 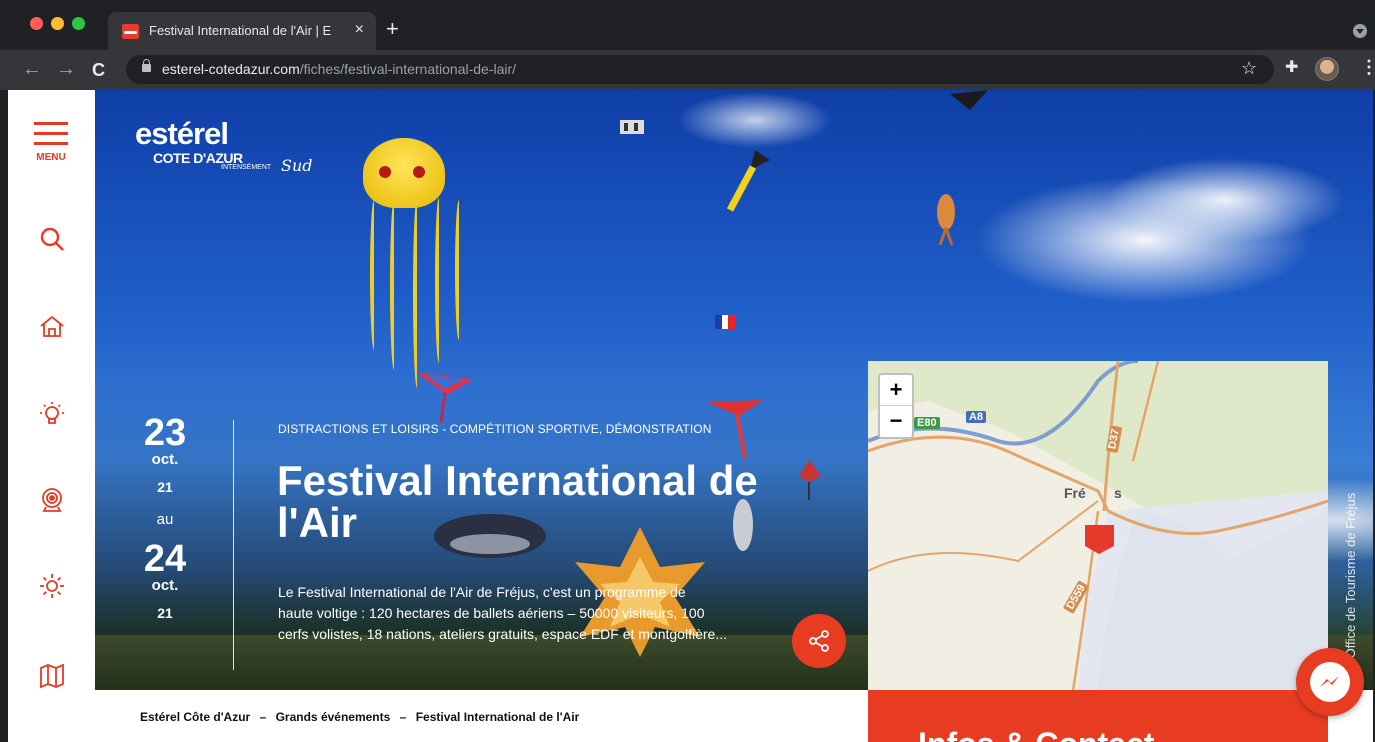 I want to click on red-kite, so click(x=735, y=429).